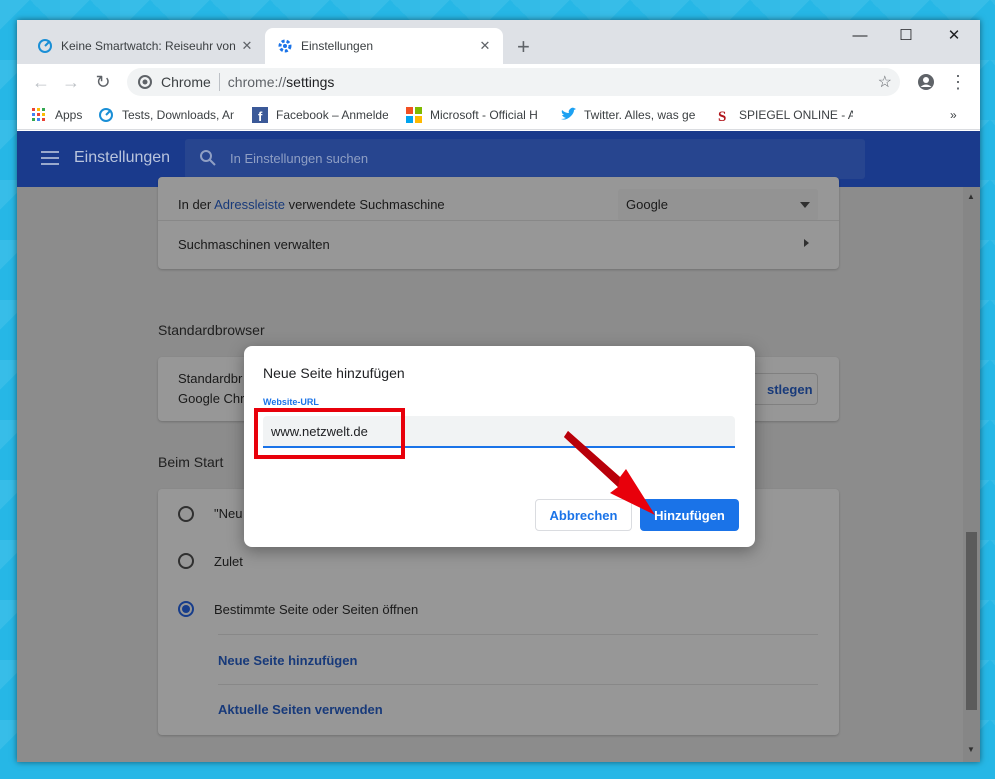  What do you see at coordinates (971, 474) in the screenshot?
I see `scrollbar: ▲ ▼` at bounding box center [971, 474].